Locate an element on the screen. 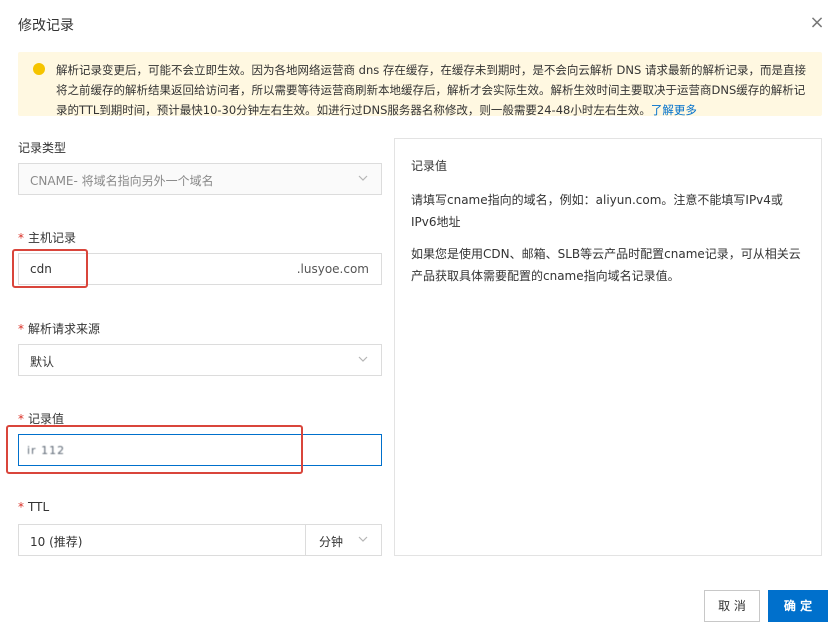 Image resolution: width=840 pixels, height=632 pixels. host-record-label-text: 主机记录 is located at coordinates (52, 238).